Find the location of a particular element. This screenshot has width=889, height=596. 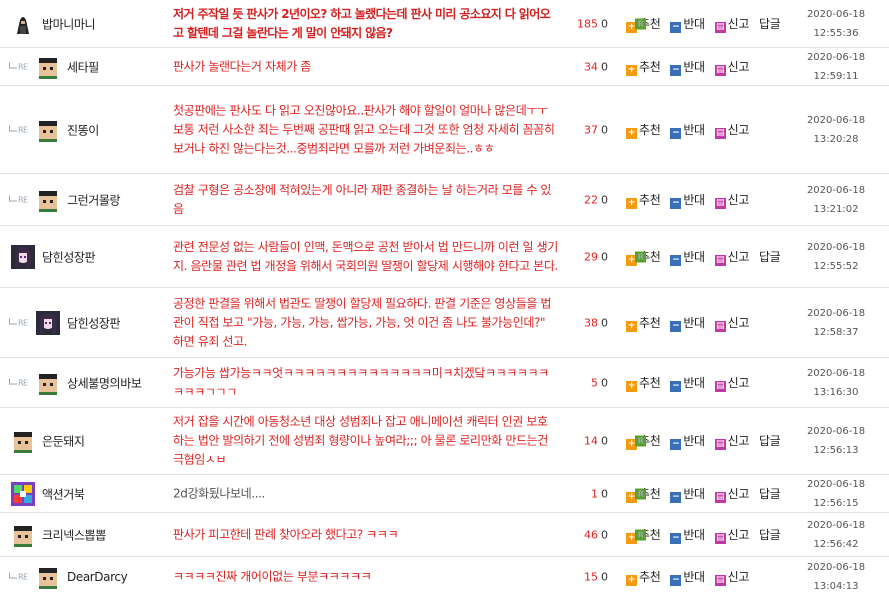

upvote-count: 46 is located at coordinates (591, 534).